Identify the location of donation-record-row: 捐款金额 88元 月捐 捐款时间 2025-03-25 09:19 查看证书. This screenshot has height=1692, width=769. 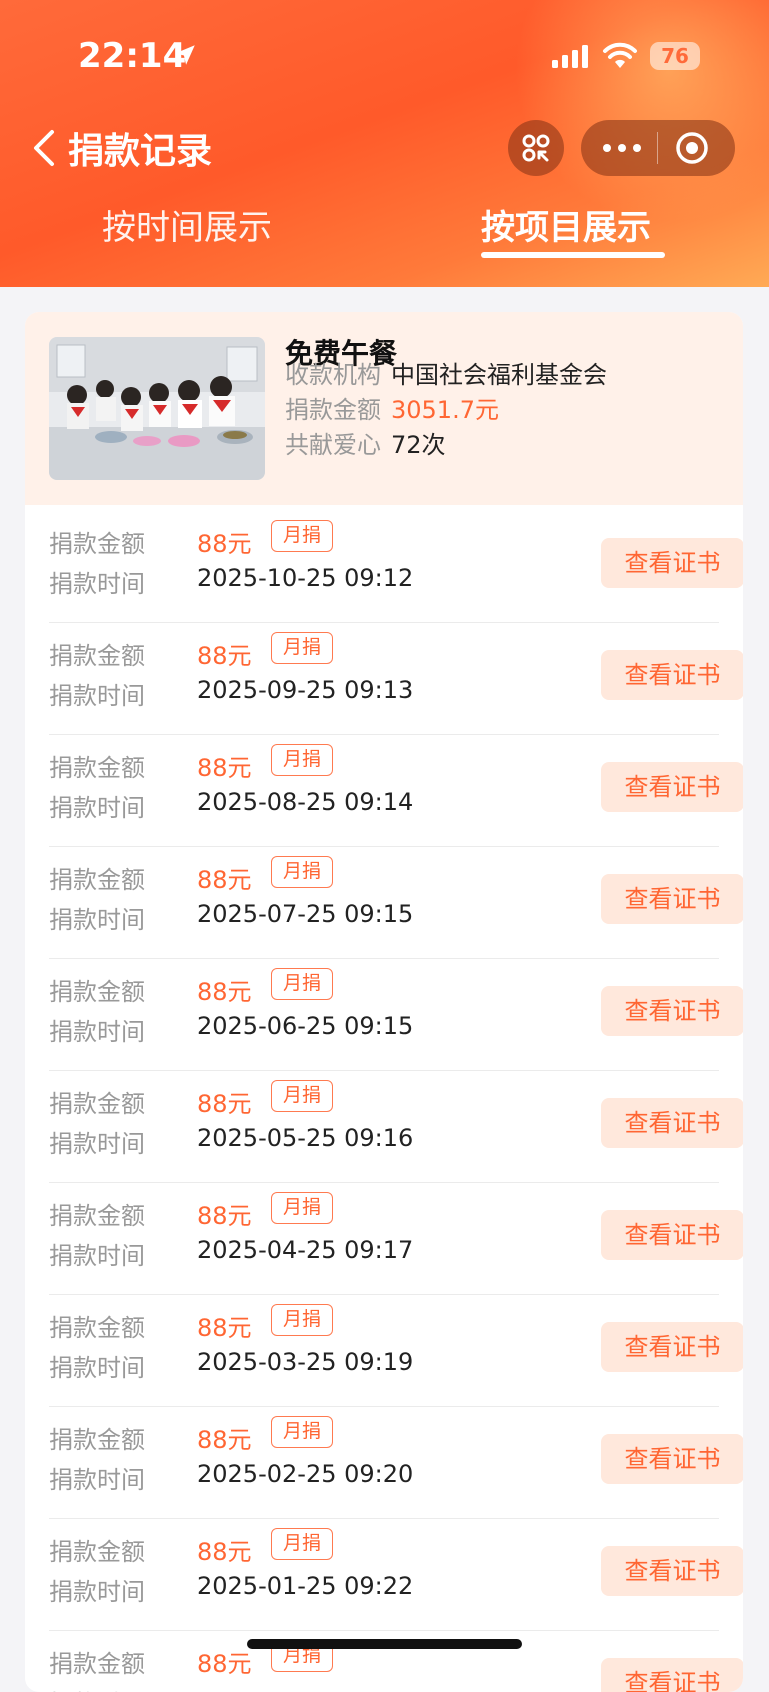
(396, 1350).